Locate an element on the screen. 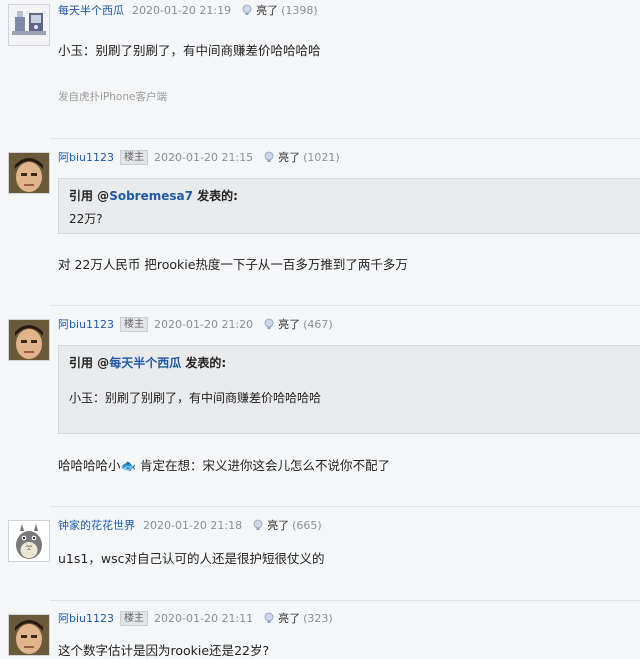  quote-header: 引用 @Sobremesa7 发表的: is located at coordinates (349, 195).